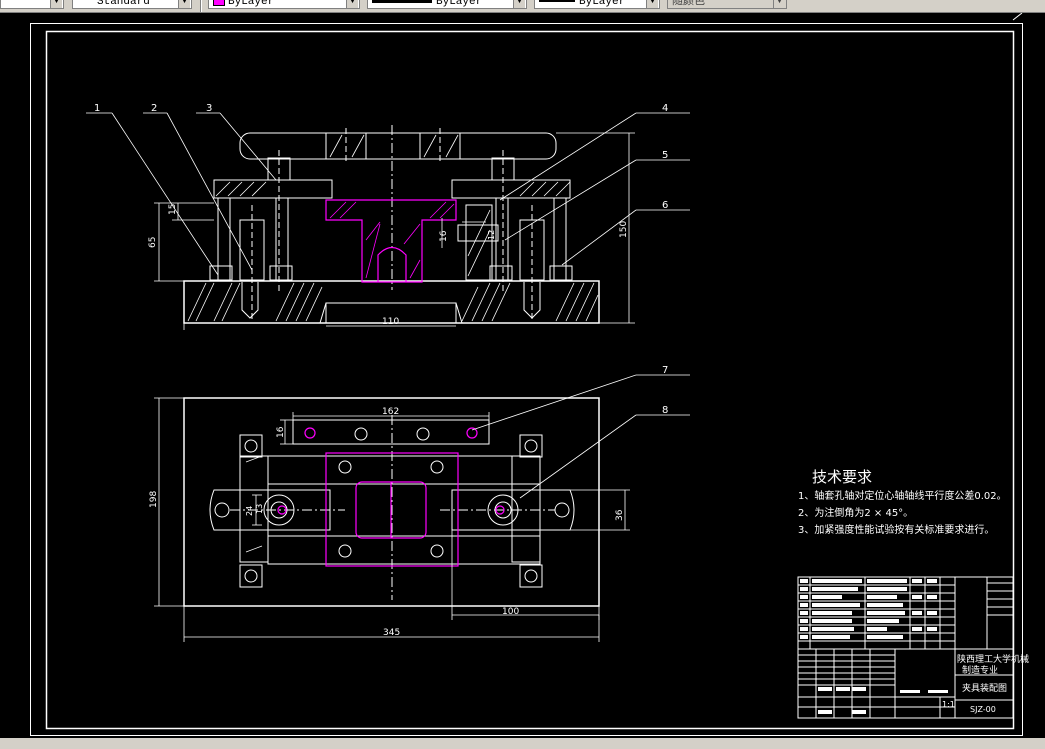 This screenshot has height=749, width=1045. What do you see at coordinates (665, 410) in the screenshot?
I see `balloon-8: 8` at bounding box center [665, 410].